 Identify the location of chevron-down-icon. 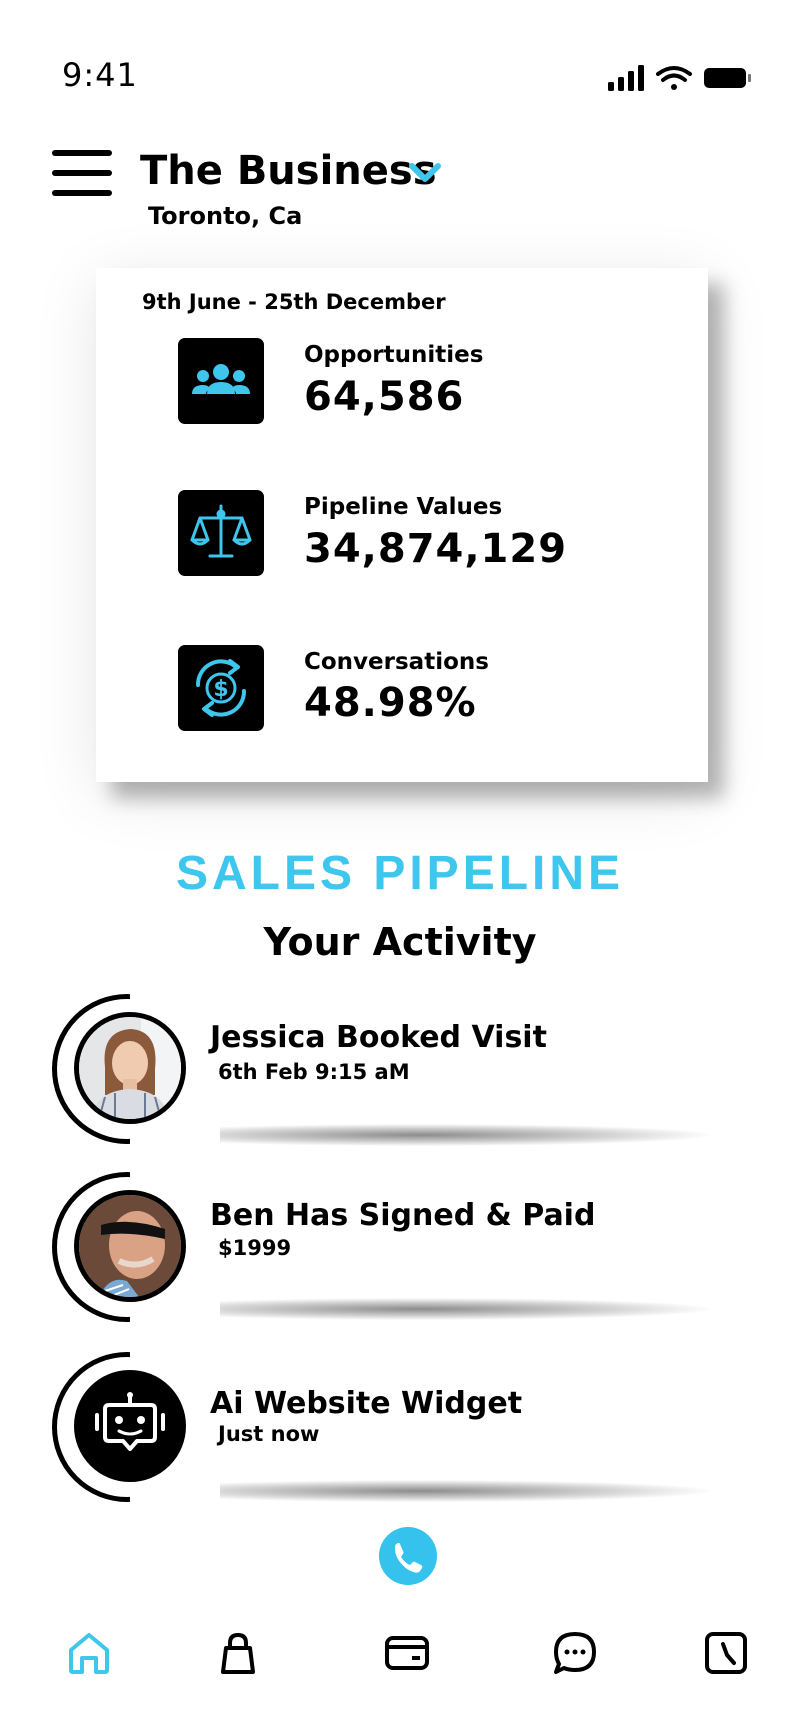
(425, 172).